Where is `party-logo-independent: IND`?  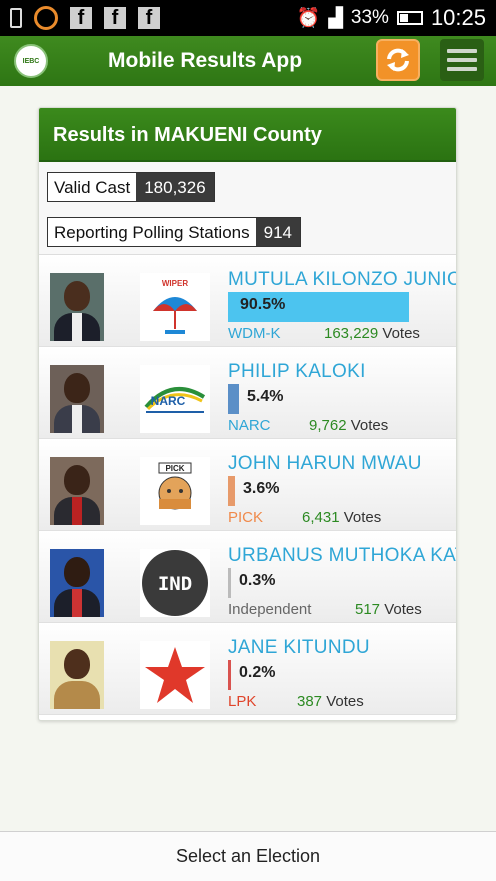
party-logo-independent: IND is located at coordinates (175, 583).